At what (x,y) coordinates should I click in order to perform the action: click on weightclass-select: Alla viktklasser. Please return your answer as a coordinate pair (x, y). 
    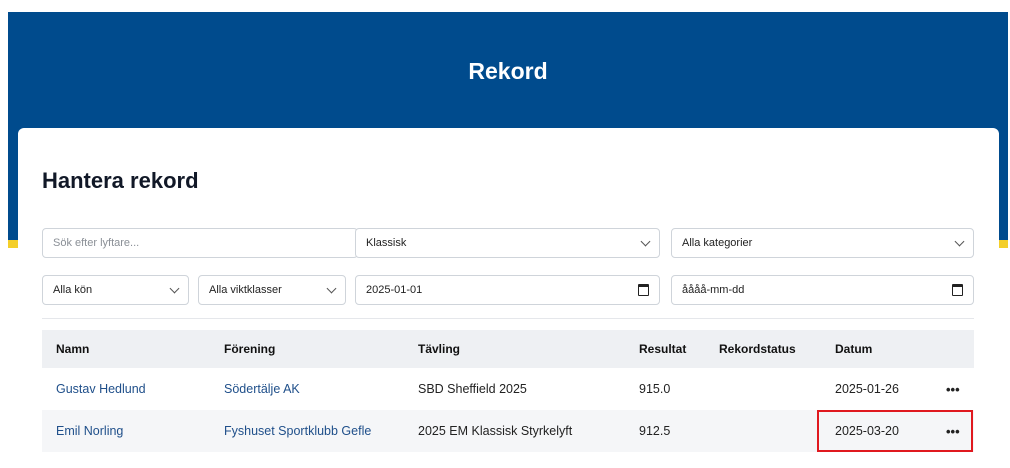
    Looking at the image, I should click on (272, 290).